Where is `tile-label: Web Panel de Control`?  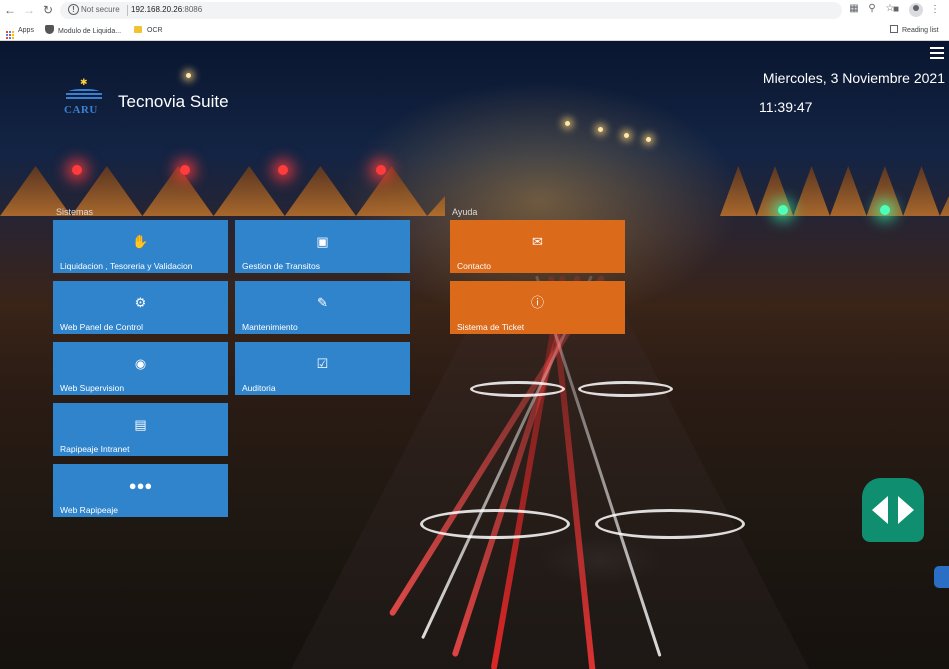 tile-label: Web Panel de Control is located at coordinates (102, 327).